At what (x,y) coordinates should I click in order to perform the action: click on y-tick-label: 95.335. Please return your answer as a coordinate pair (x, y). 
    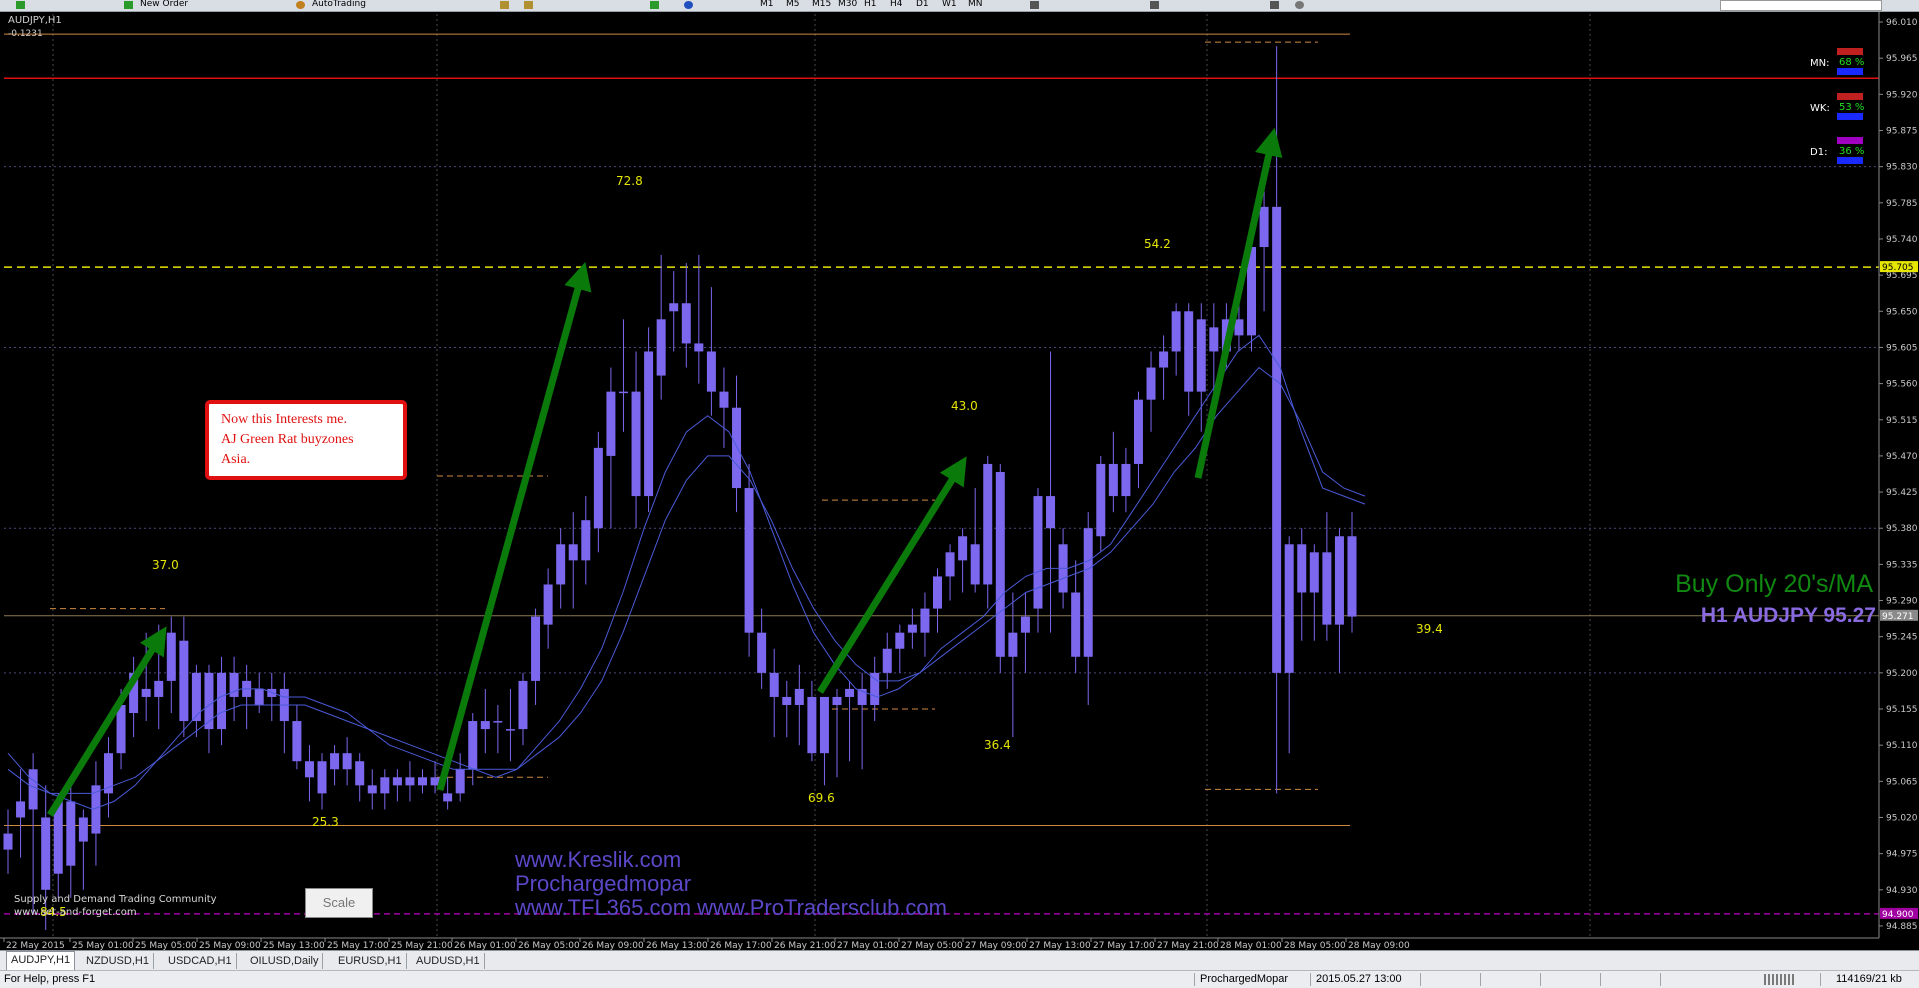
    Looking at the image, I should click on (1902, 565).